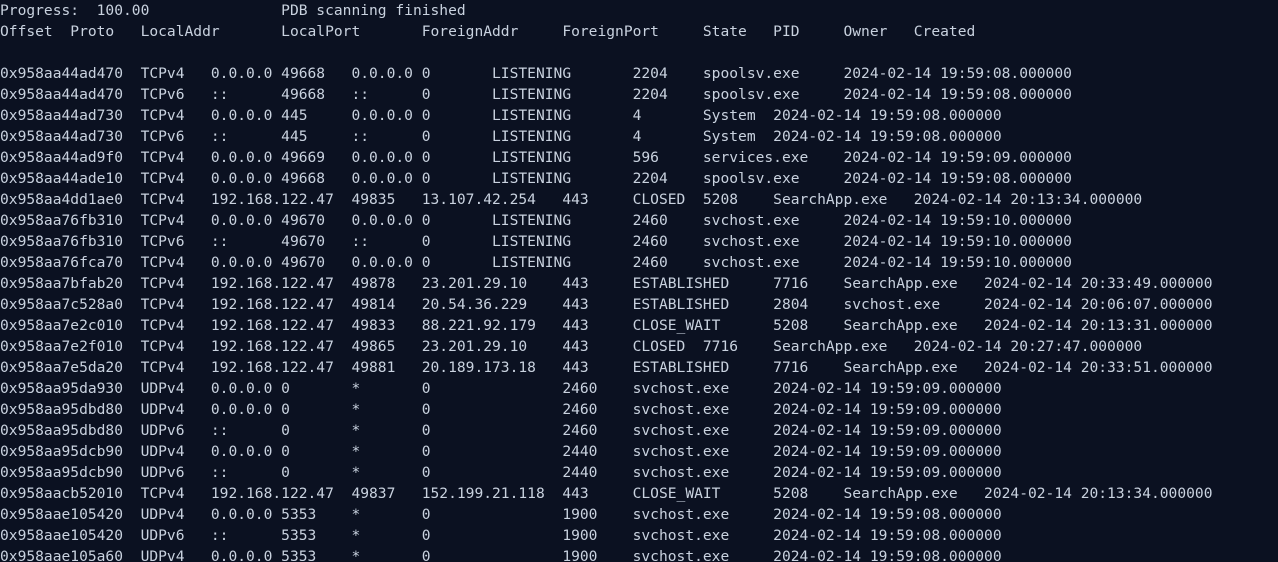 This screenshot has height=562, width=1278. What do you see at coordinates (233, 10) in the screenshot?
I see `status-line: Progress: 100.00 PDB scanning finished` at bounding box center [233, 10].